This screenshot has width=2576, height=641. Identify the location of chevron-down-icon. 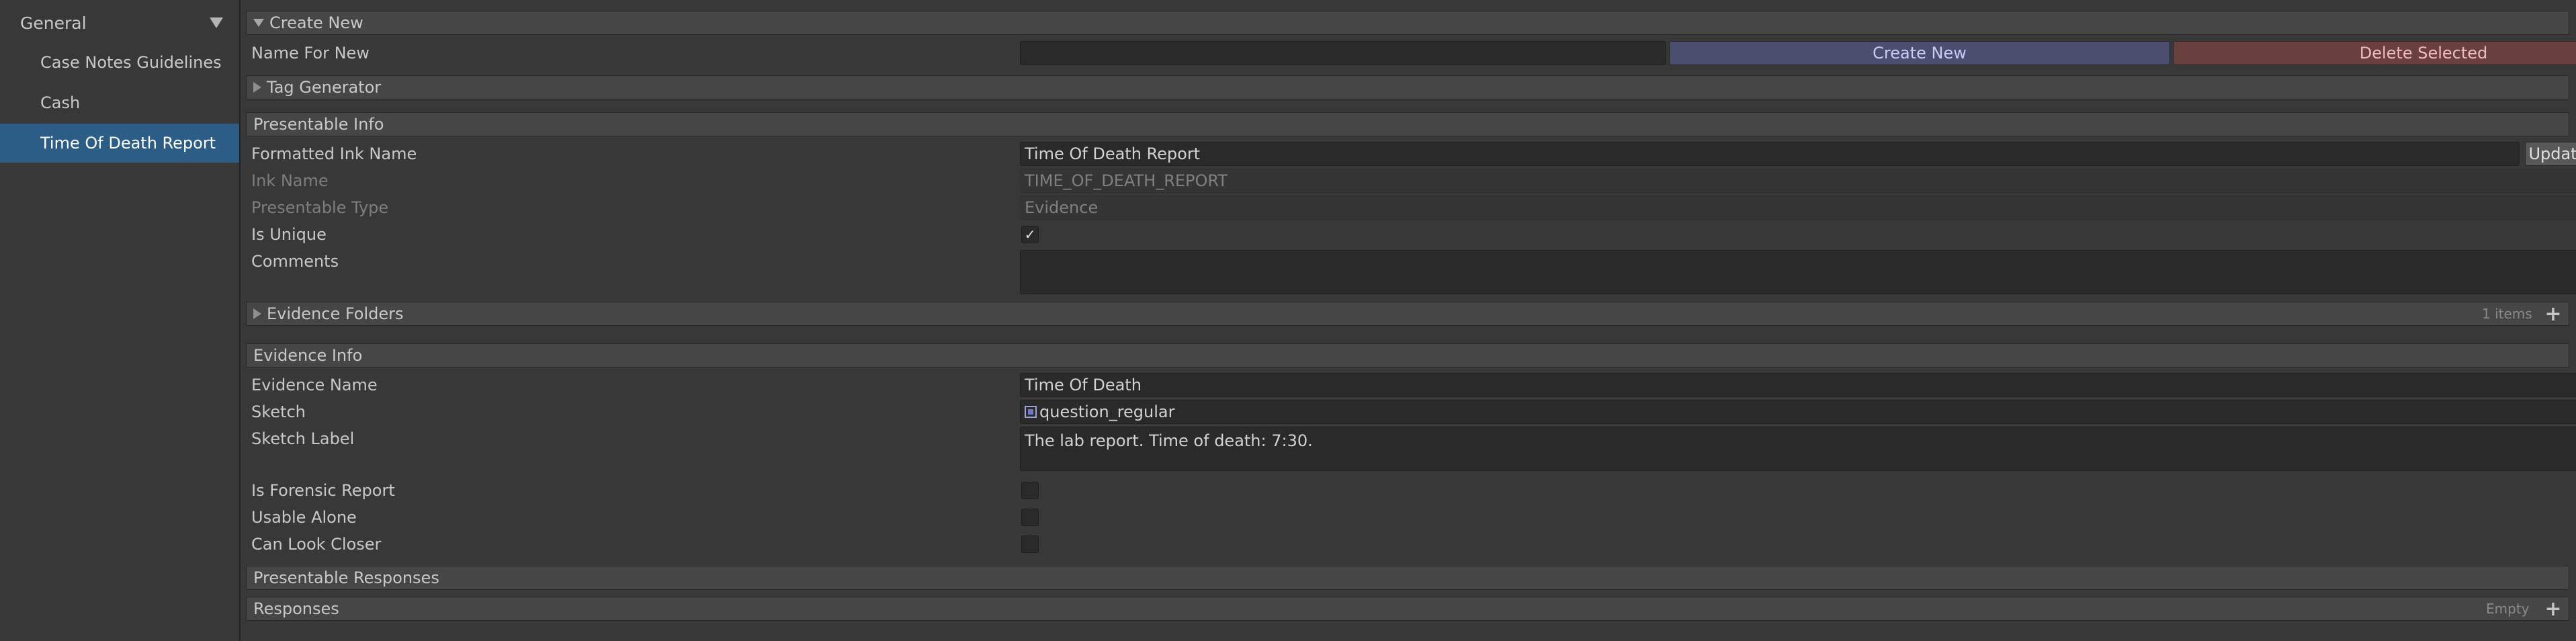
(216, 23).